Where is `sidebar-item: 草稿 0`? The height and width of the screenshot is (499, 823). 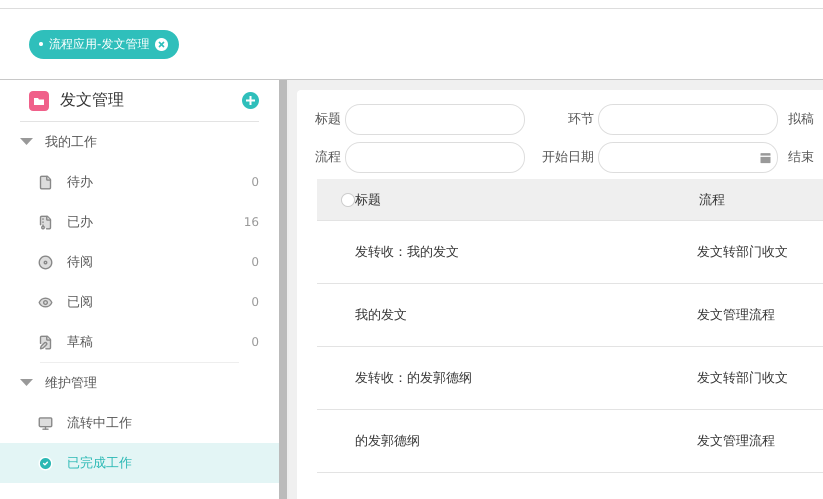
sidebar-item: 草稿 0 is located at coordinates (139, 342).